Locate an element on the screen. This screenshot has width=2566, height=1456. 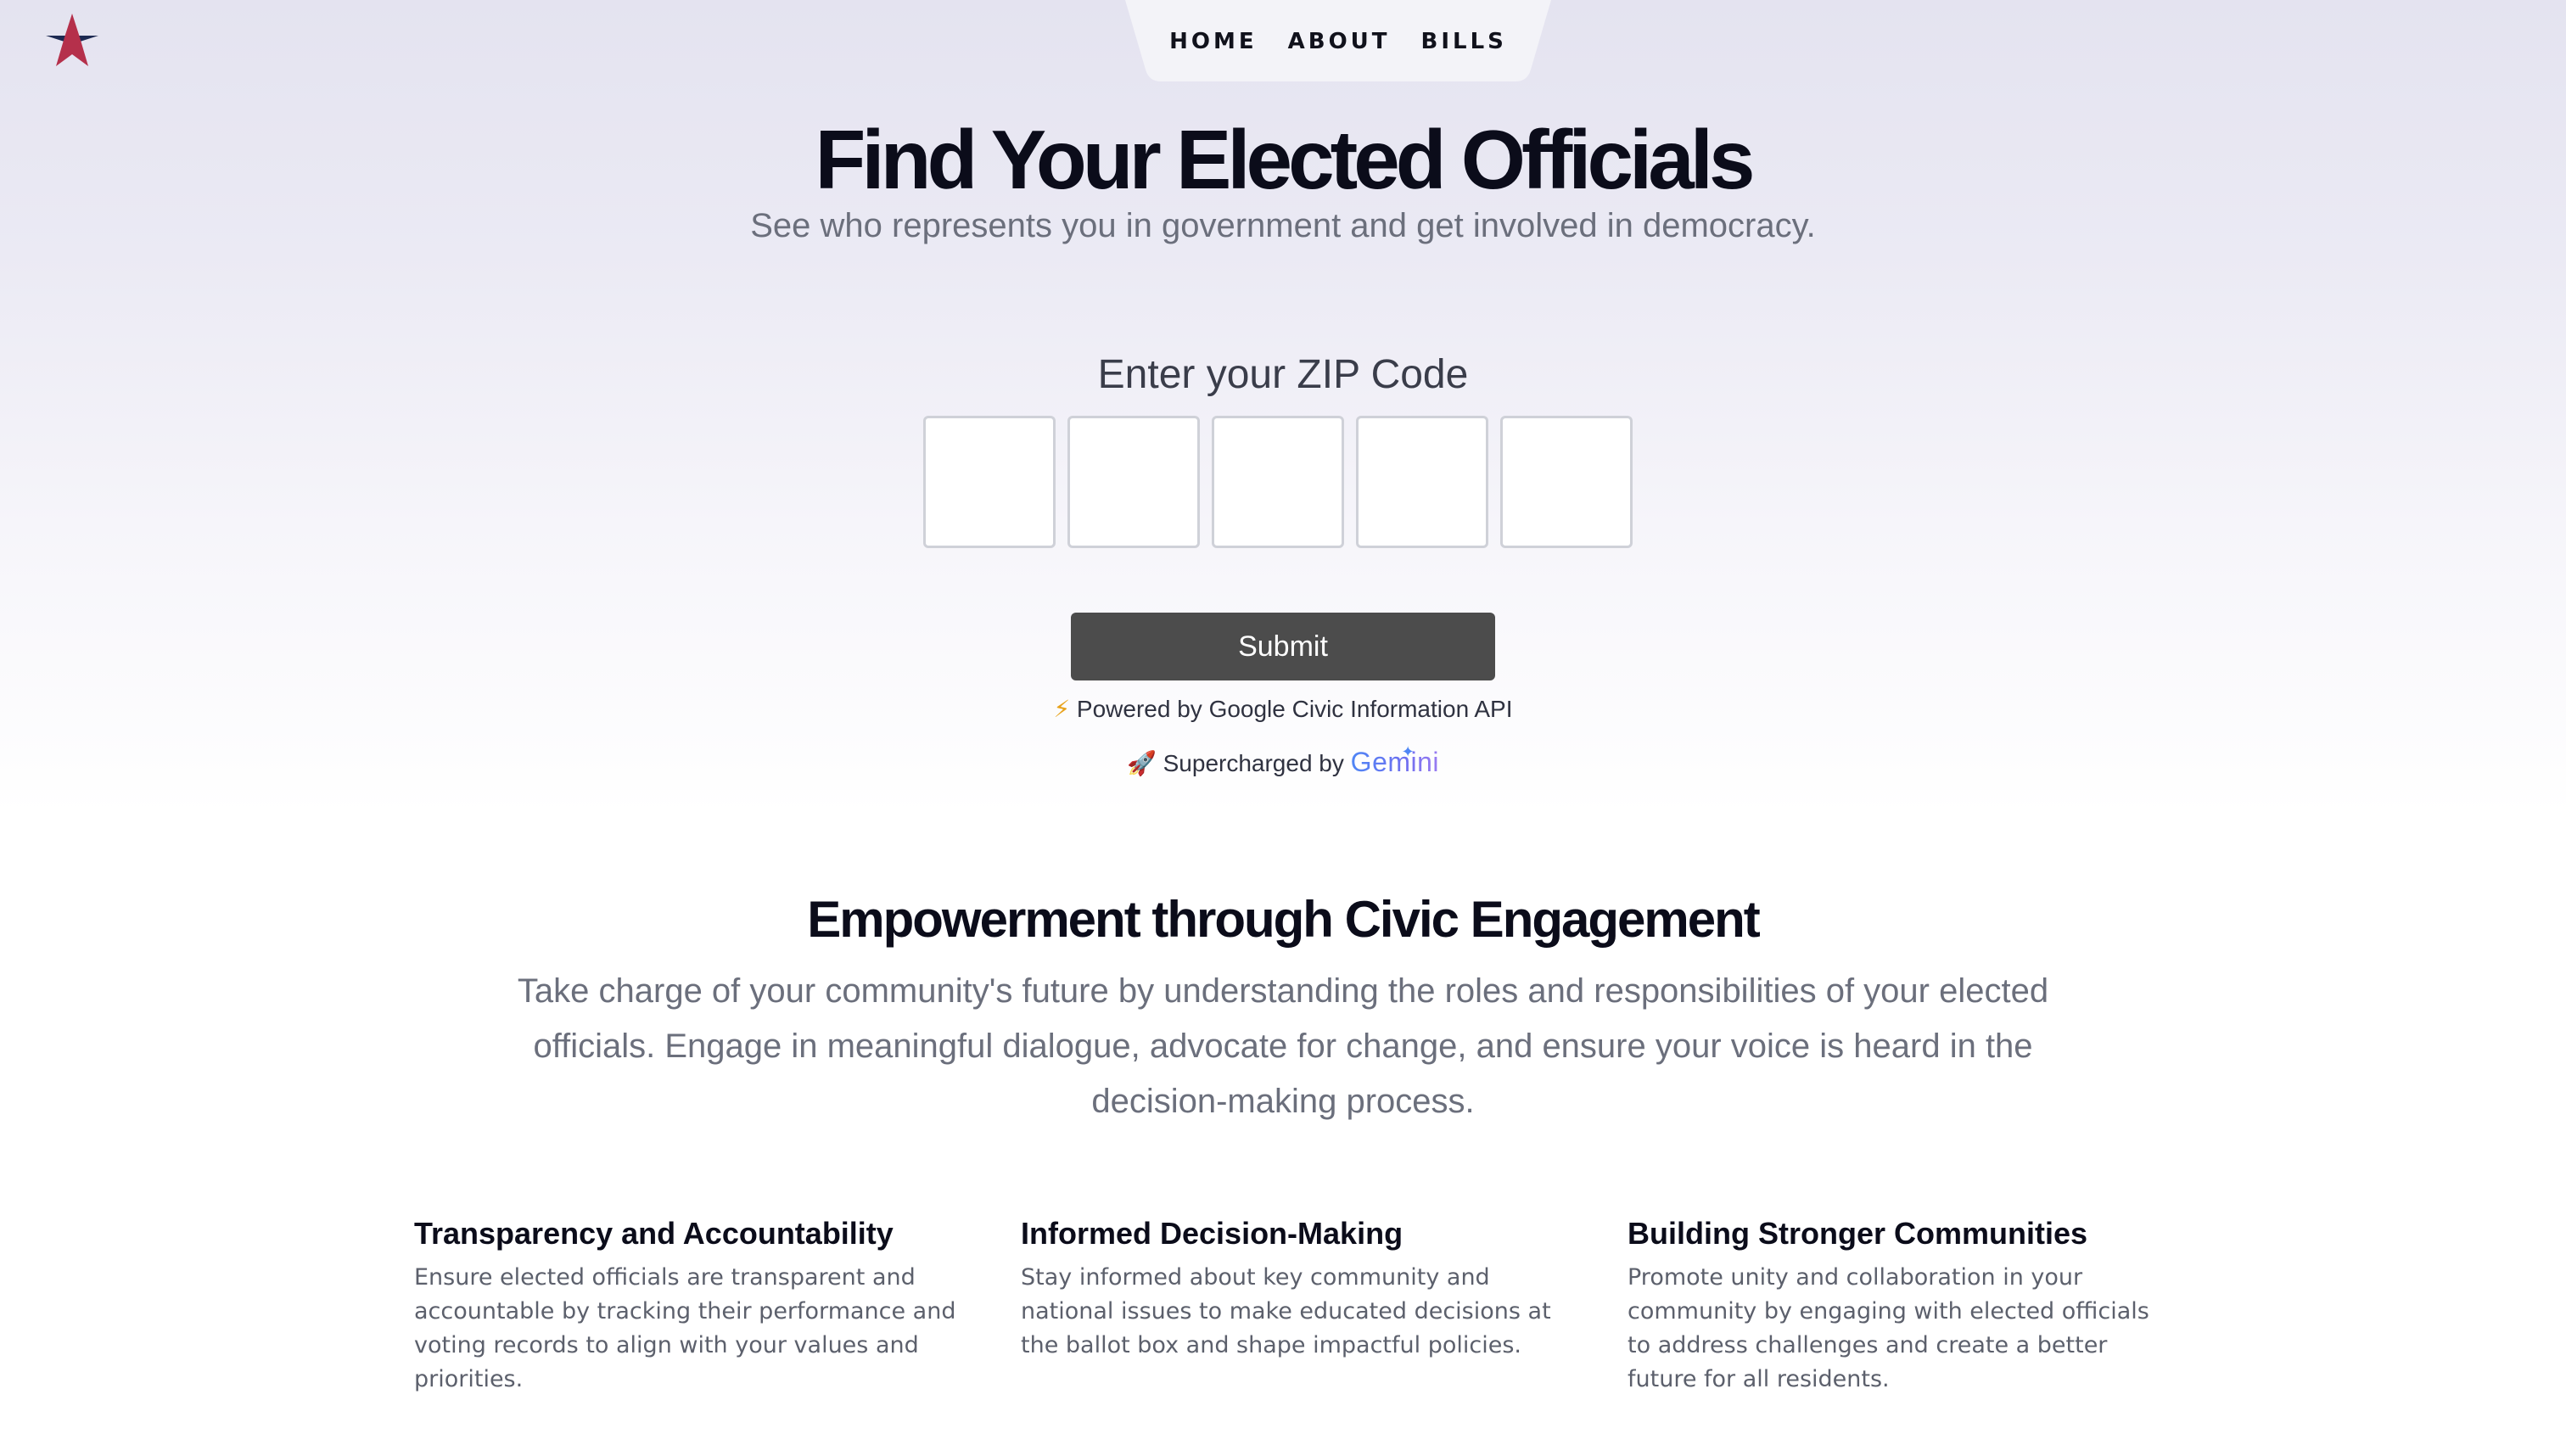
powered-by-text: Powered by Google Civic Information API is located at coordinates (1294, 709).